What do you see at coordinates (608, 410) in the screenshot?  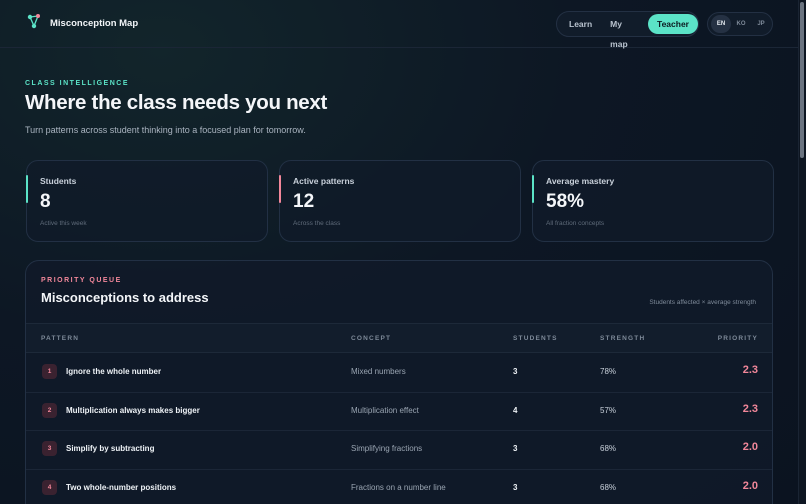 I see `strength-value: 57%` at bounding box center [608, 410].